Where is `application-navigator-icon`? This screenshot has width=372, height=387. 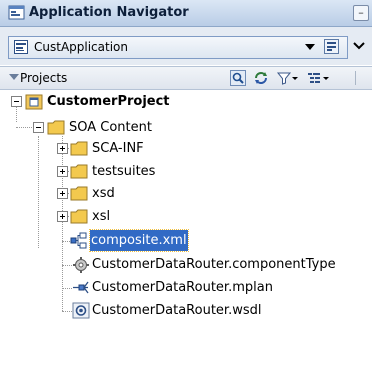 application-navigator-icon is located at coordinates (16, 12).